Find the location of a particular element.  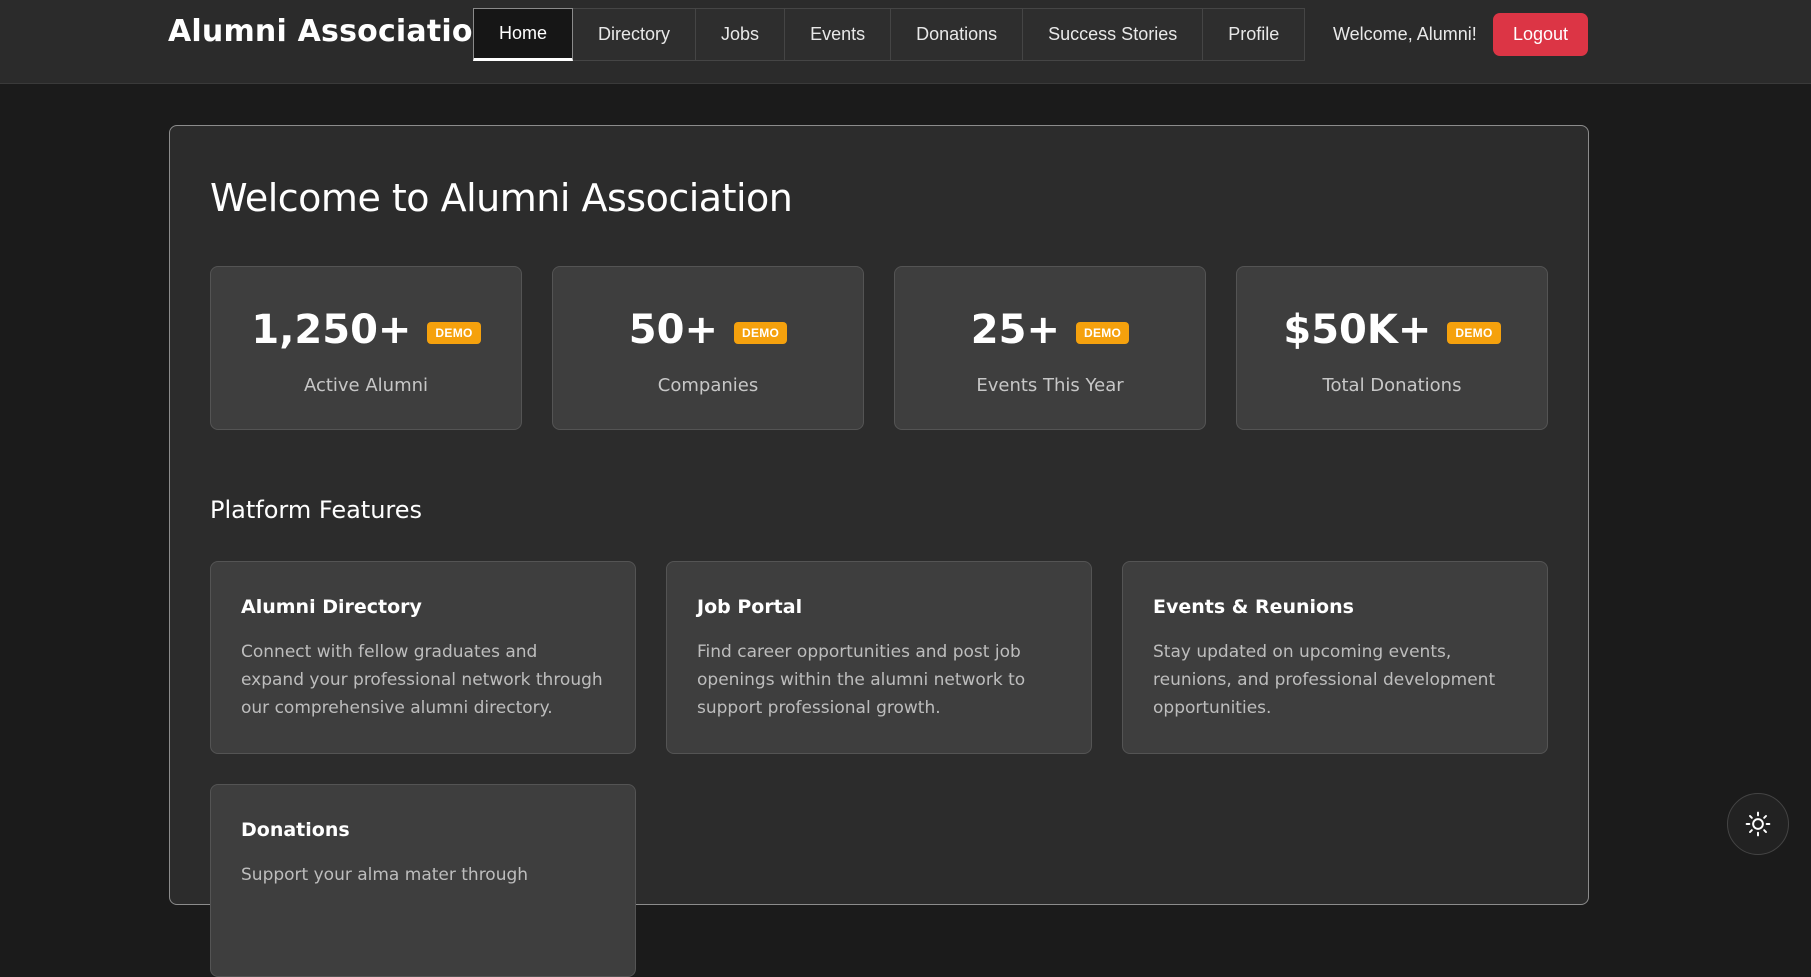

nav-directory: Directory is located at coordinates (634, 34).